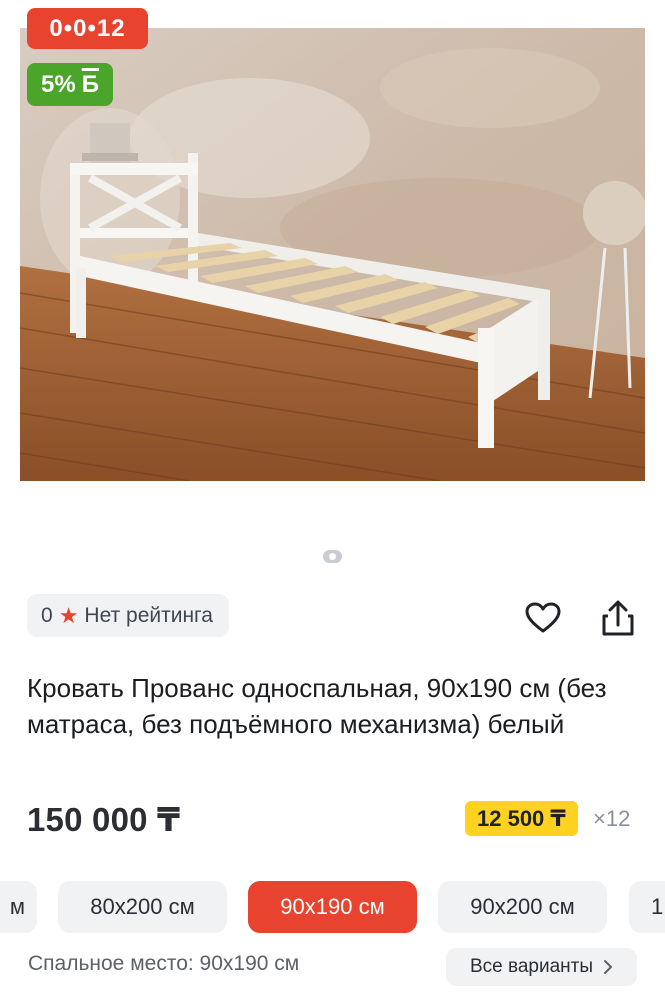  Describe the element at coordinates (608, 967) in the screenshot. I see `chevron-right-icon` at that location.